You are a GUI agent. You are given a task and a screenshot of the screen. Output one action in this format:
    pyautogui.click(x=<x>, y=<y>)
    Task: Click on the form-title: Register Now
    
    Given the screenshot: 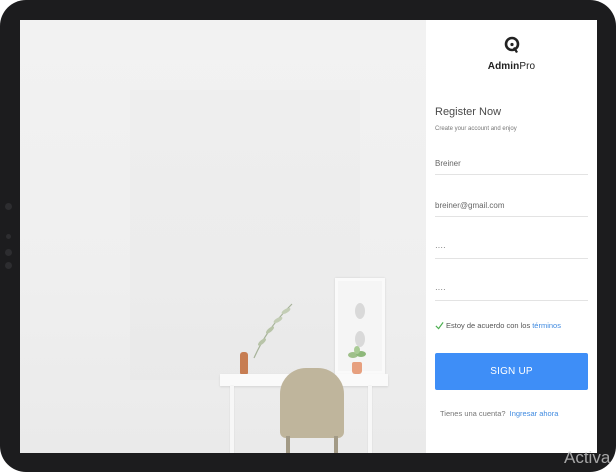 What is the action you would take?
    pyautogui.click(x=468, y=112)
    